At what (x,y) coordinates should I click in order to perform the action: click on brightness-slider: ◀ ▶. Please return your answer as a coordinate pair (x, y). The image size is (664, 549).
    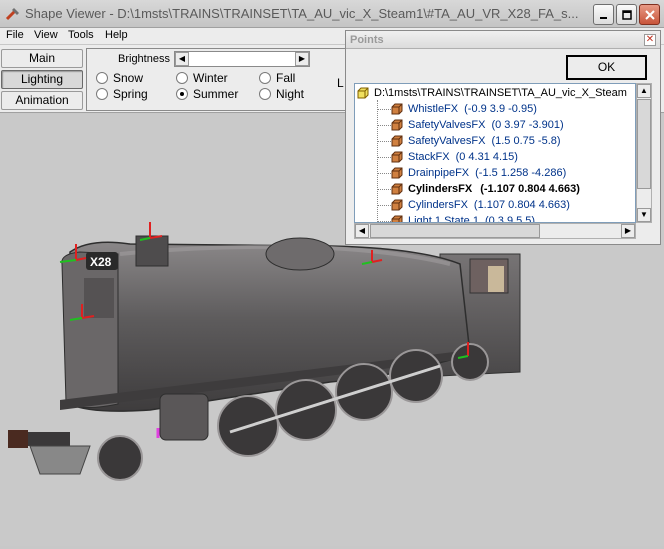
    Looking at the image, I should click on (242, 59).